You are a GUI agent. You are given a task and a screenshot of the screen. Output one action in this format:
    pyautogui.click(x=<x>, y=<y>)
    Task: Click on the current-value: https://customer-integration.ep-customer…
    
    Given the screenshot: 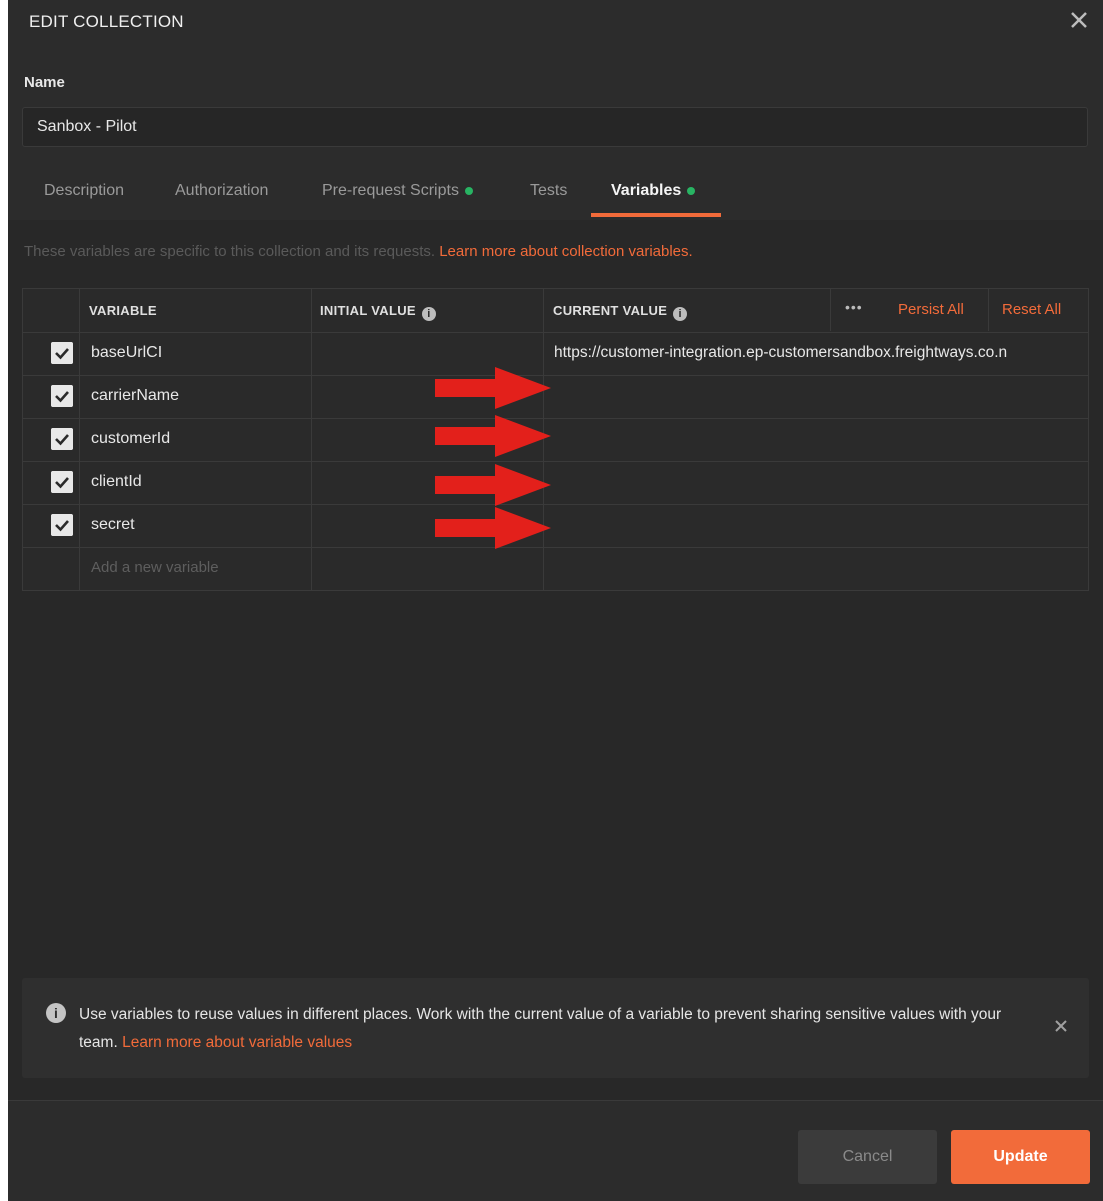 What is the action you would take?
    pyautogui.click(x=780, y=353)
    